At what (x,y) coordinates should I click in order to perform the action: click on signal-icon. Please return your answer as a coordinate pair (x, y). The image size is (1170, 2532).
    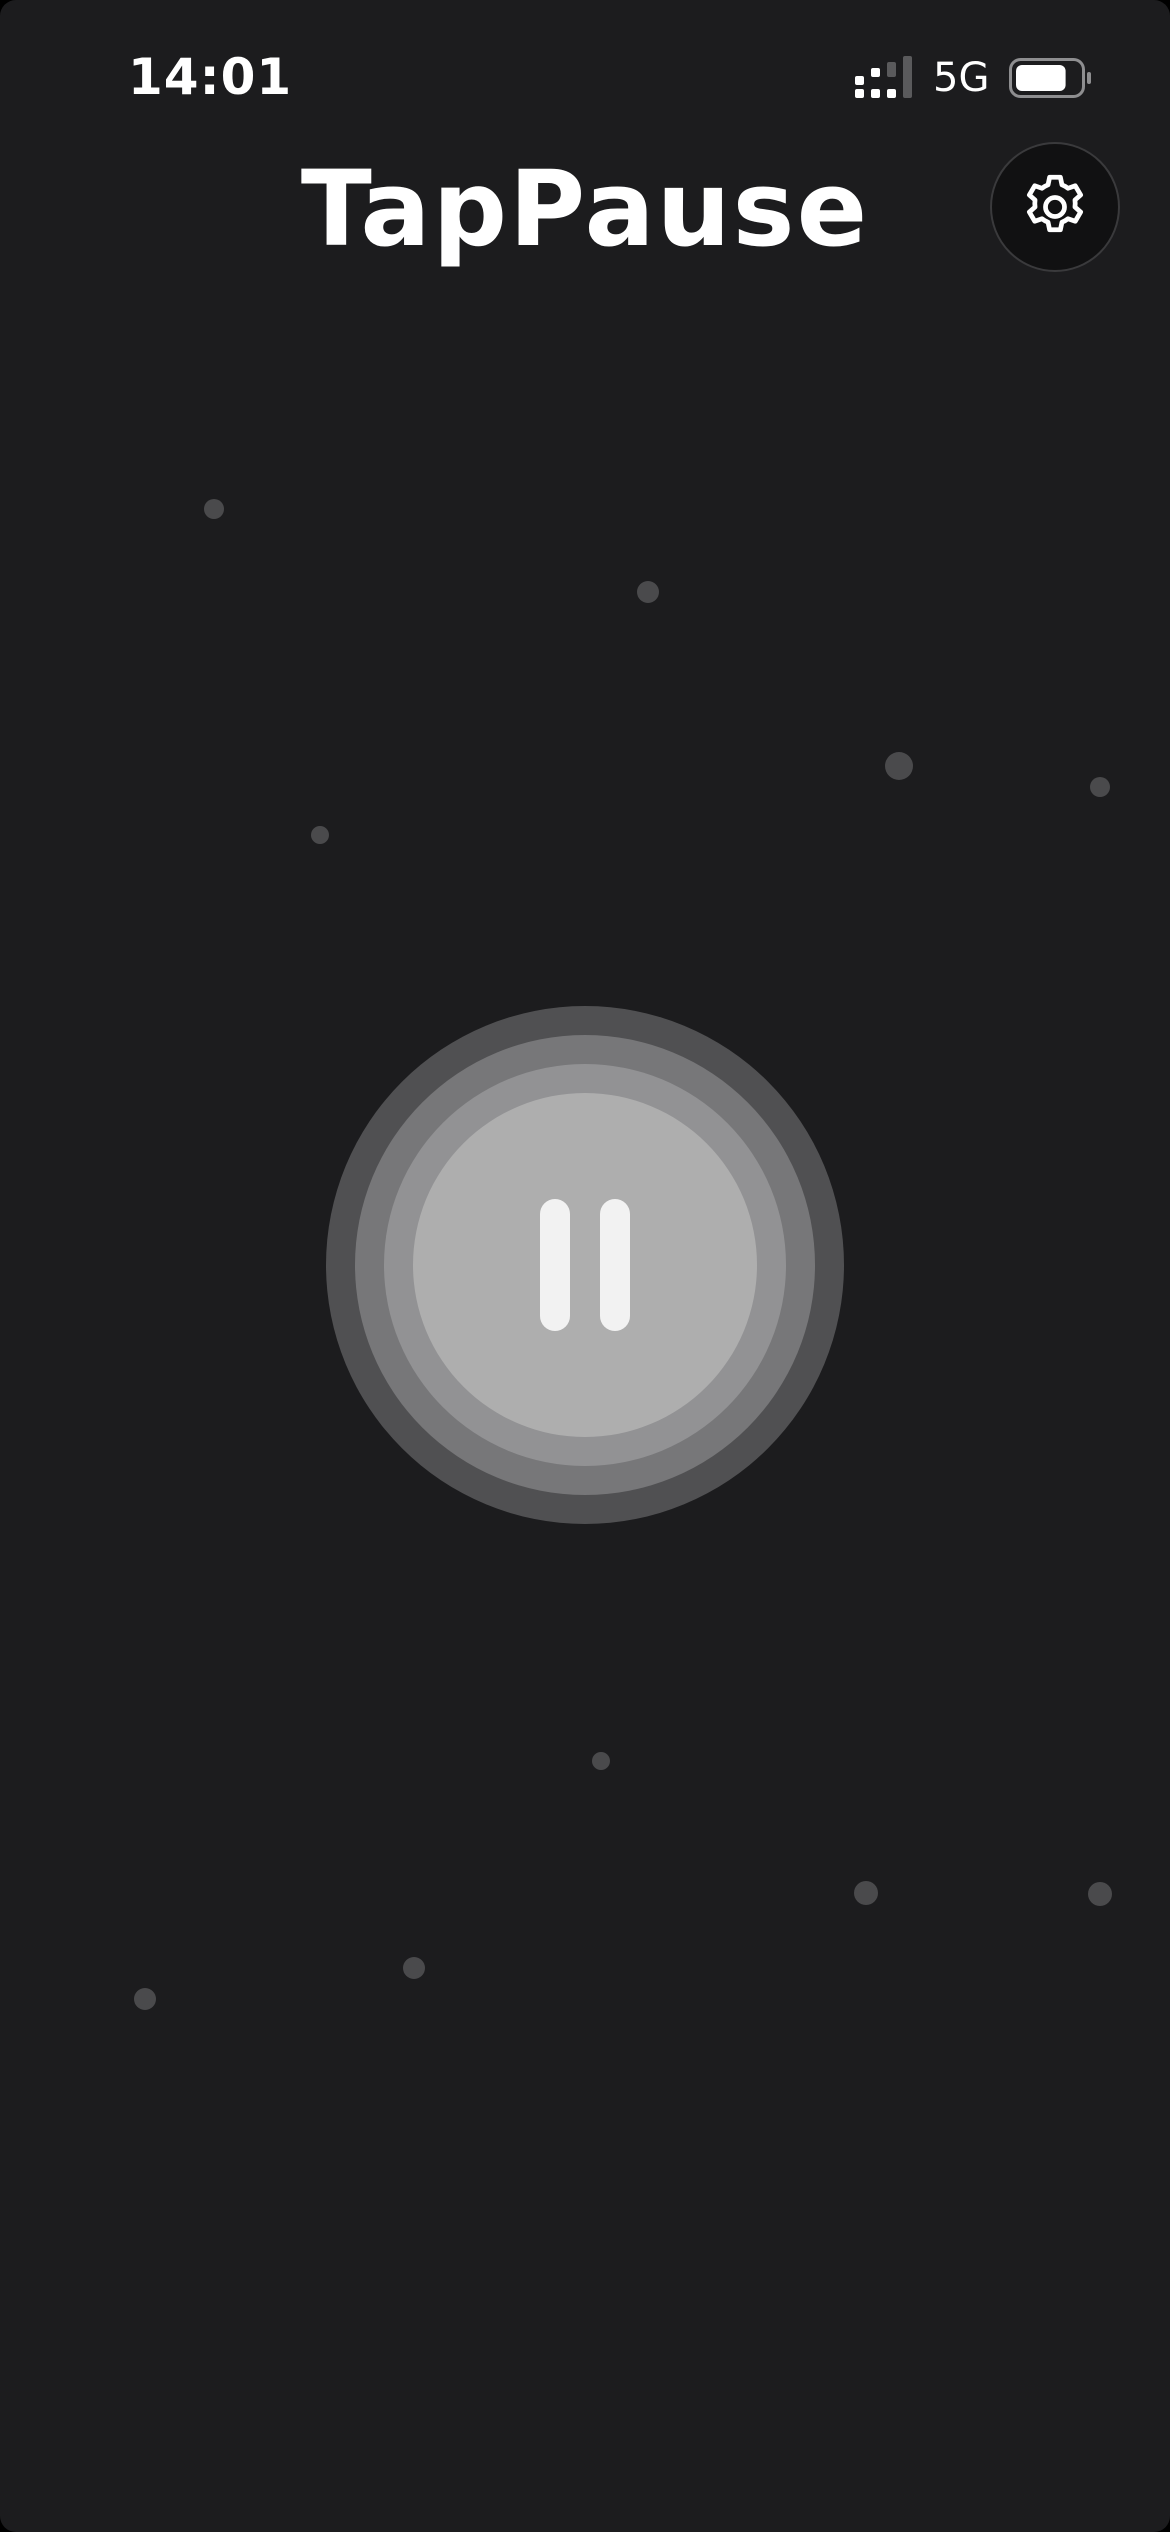
    Looking at the image, I should click on (883, 77).